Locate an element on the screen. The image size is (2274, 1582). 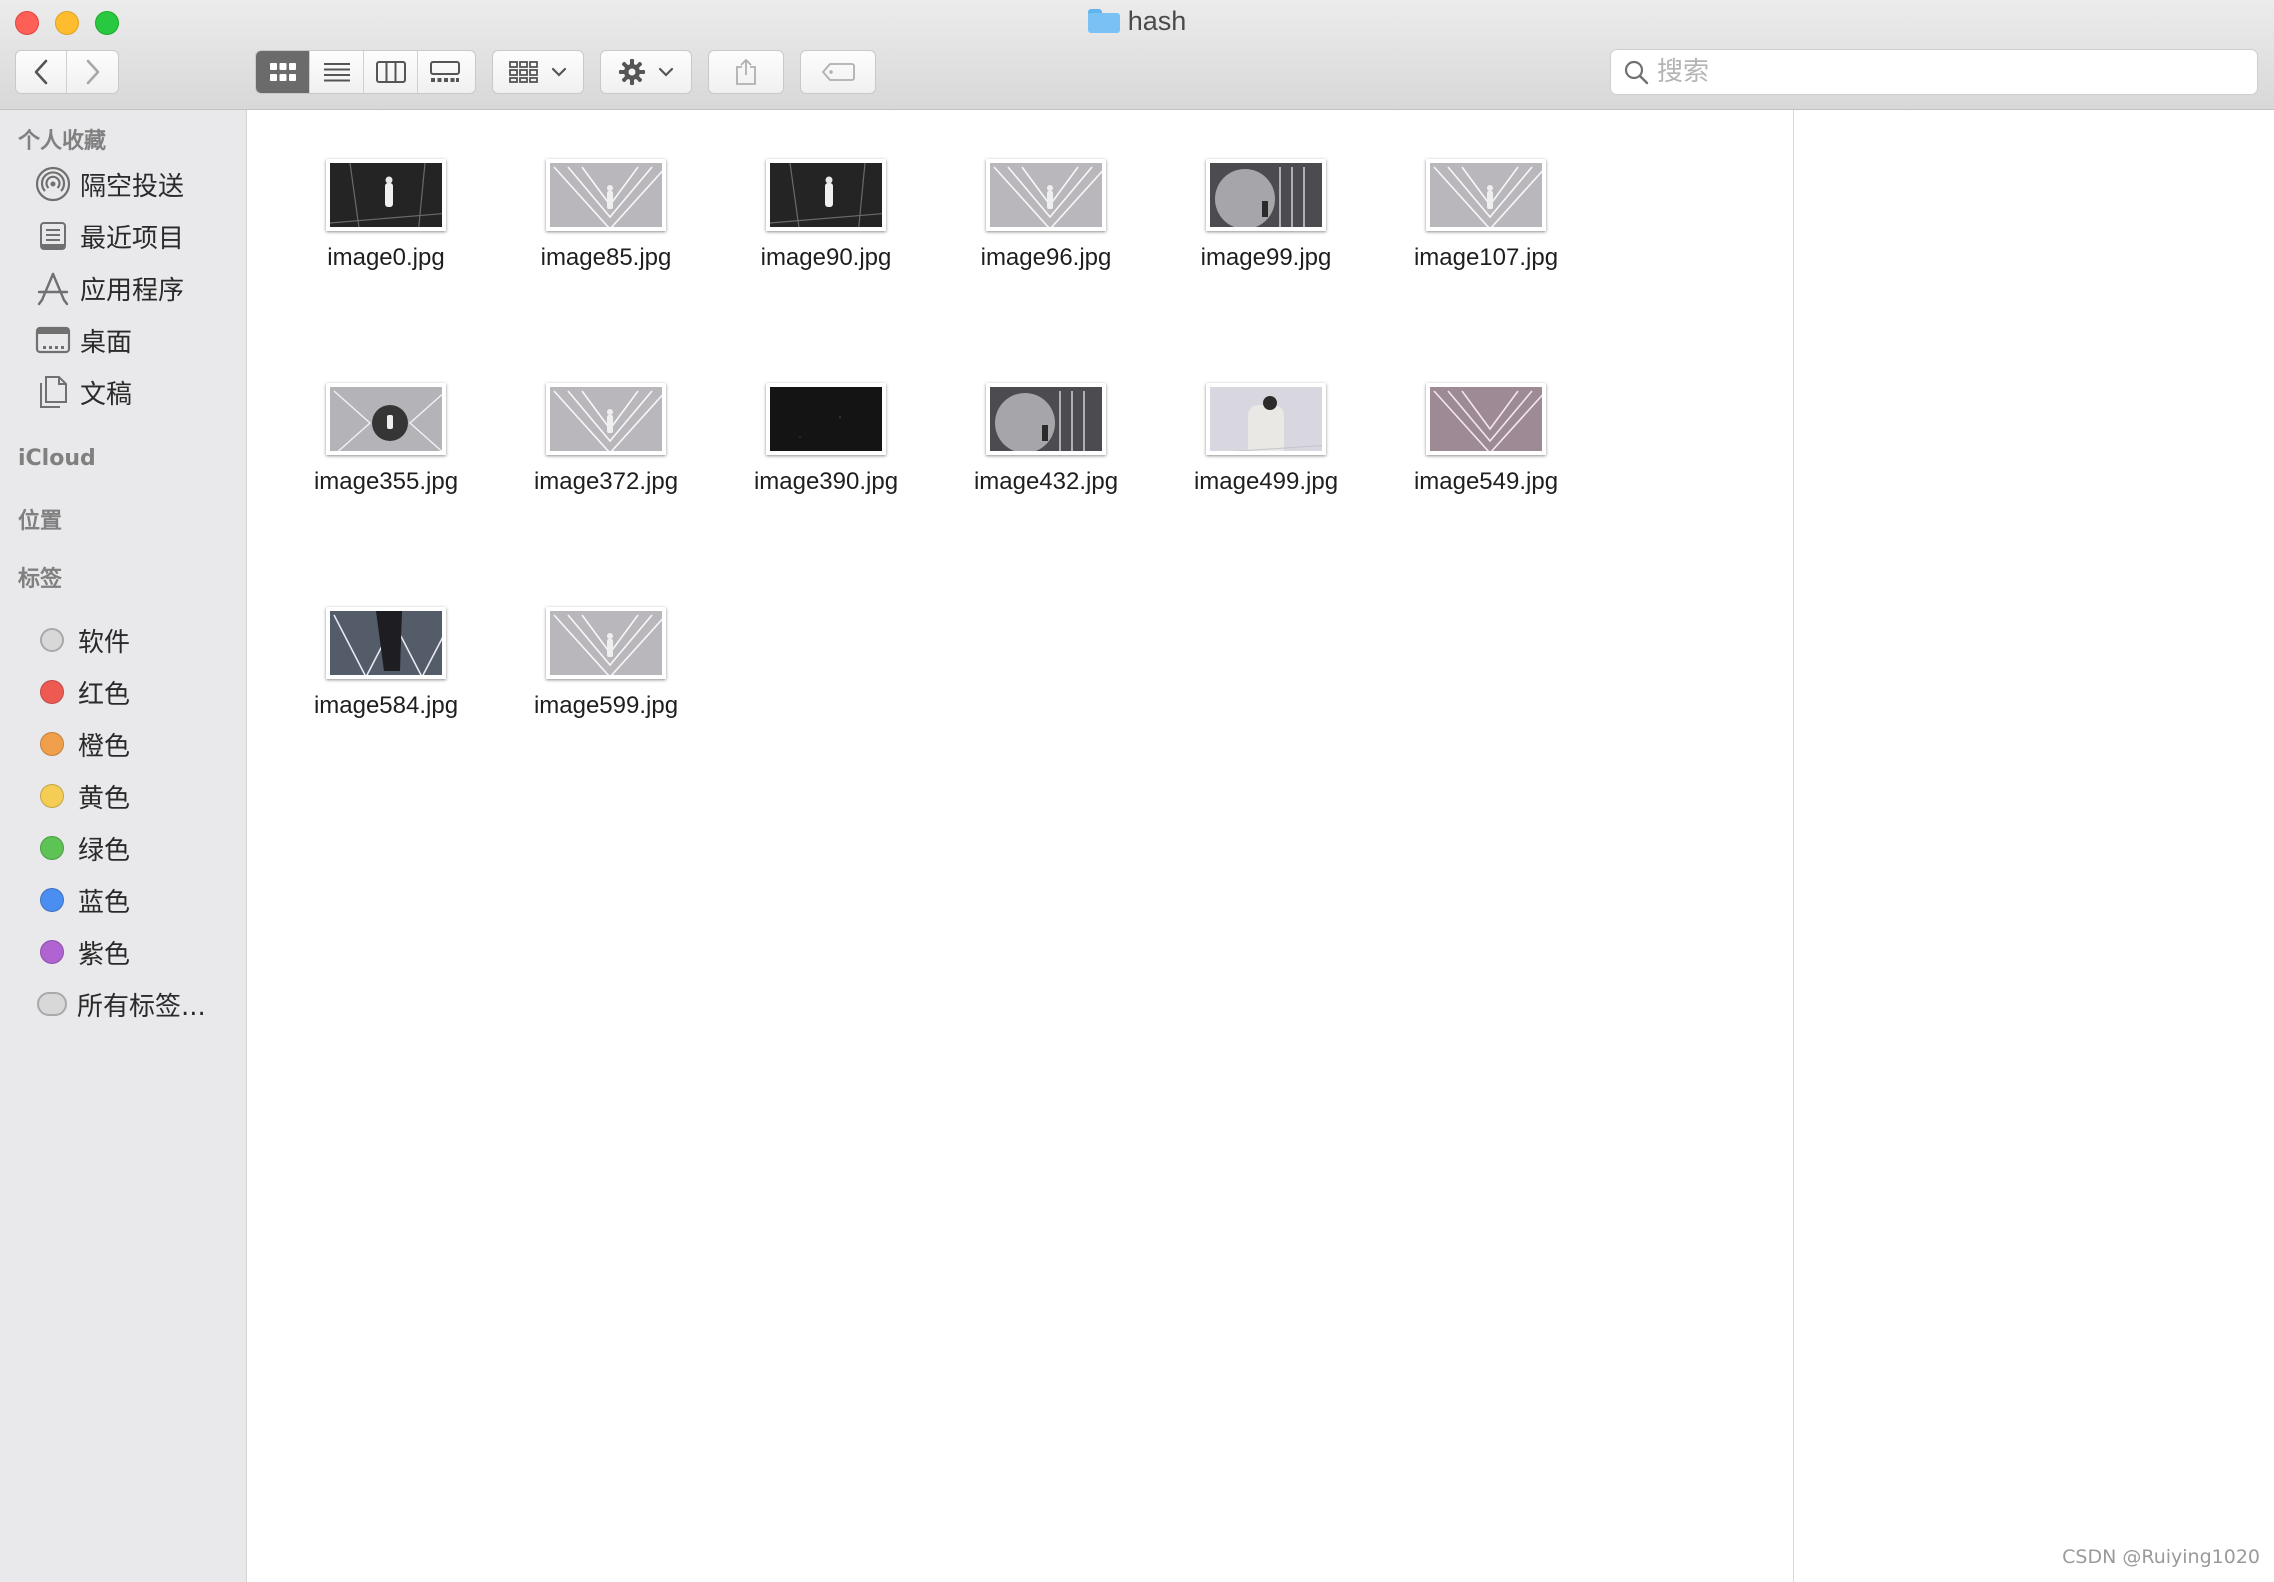
list-icon is located at coordinates (336, 72).